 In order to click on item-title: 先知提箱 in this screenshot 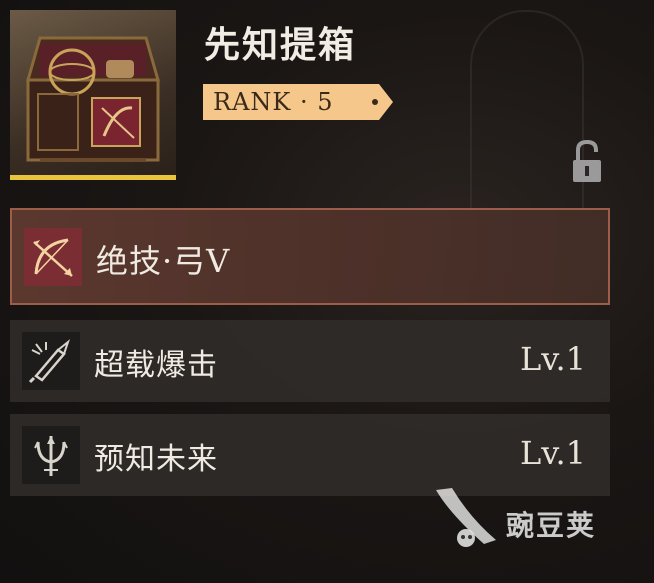, I will do `click(280, 45)`.